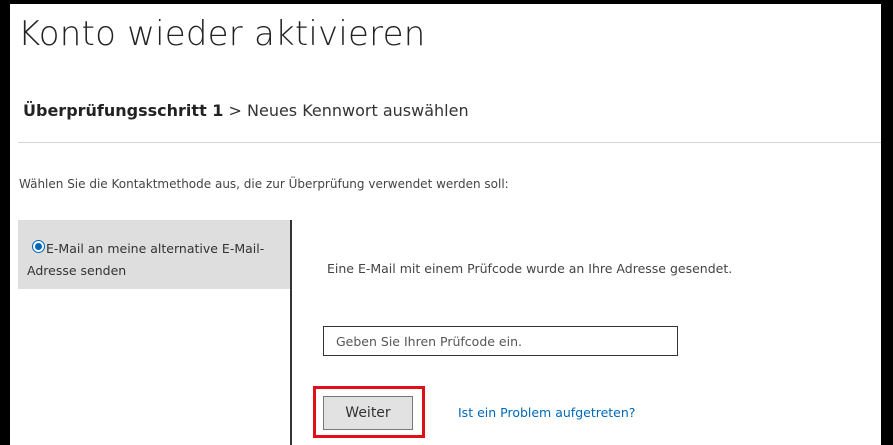 The width and height of the screenshot is (893, 445). What do you see at coordinates (222, 34) in the screenshot?
I see `page-title: Konto wieder aktivieren` at bounding box center [222, 34].